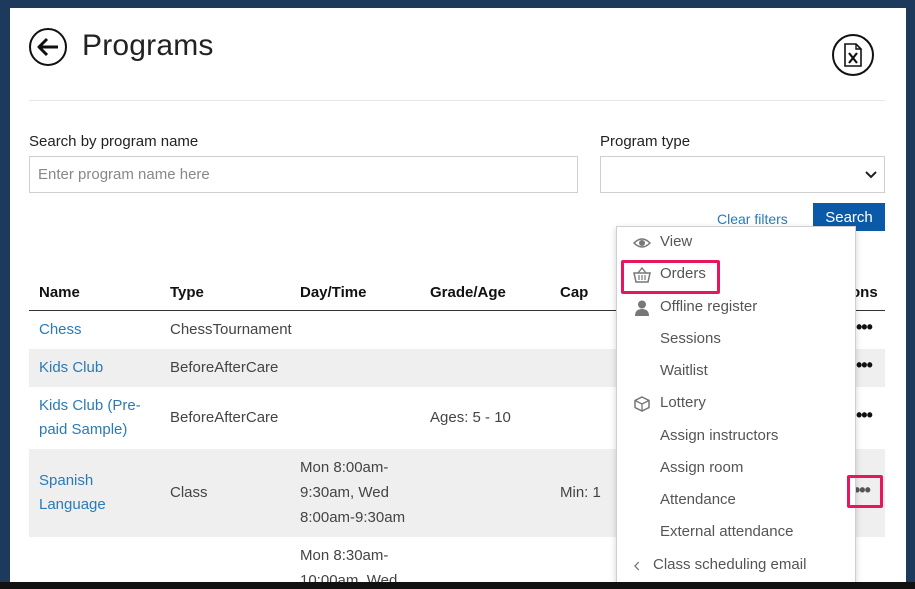 The width and height of the screenshot is (915, 589). I want to click on menu-item-sessions: Sessions, so click(736, 340).